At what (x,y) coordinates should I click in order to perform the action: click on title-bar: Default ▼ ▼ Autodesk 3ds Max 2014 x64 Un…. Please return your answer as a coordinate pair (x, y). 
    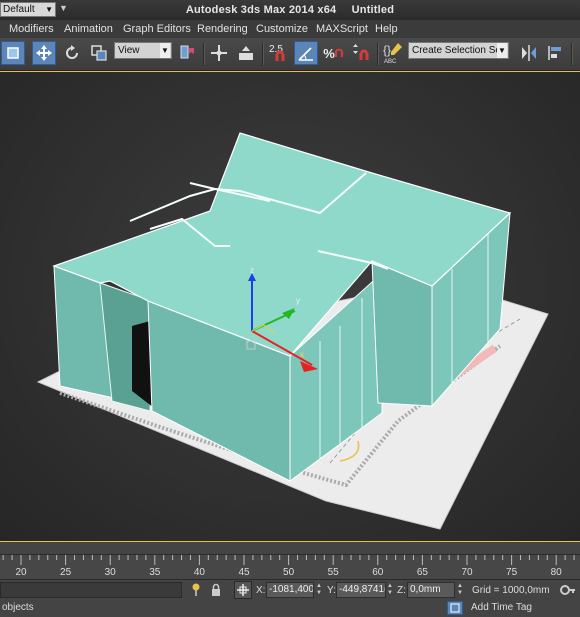
    Looking at the image, I should click on (290, 10).